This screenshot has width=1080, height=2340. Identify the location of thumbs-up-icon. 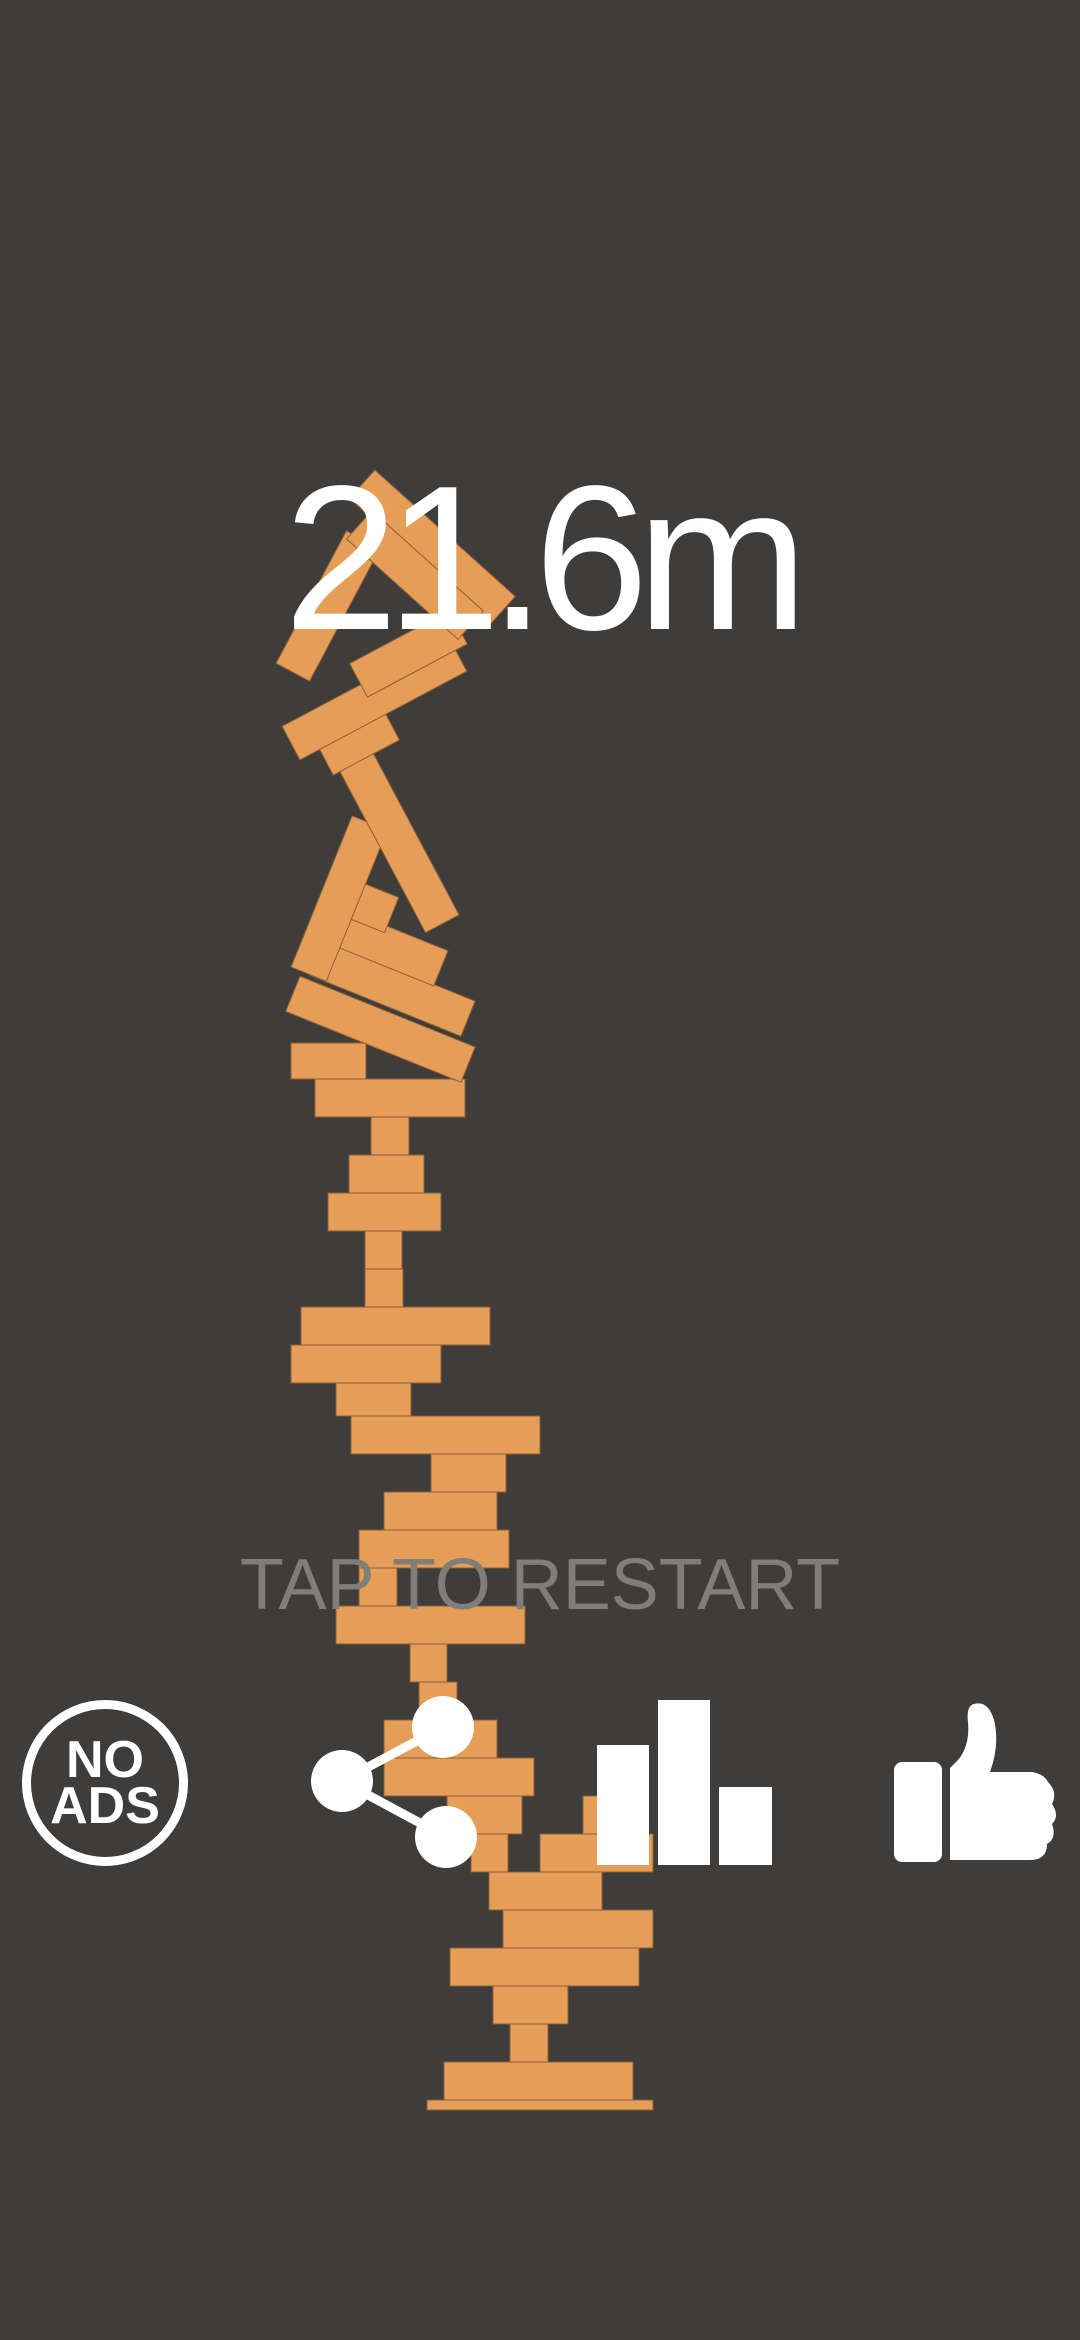
(975, 1782).